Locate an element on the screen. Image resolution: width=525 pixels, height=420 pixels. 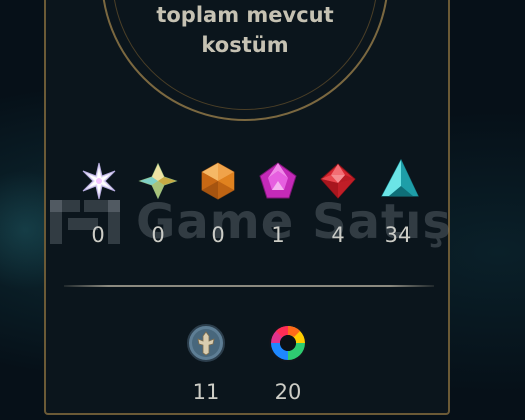
gem-count-cyan: 34 is located at coordinates (398, 235).